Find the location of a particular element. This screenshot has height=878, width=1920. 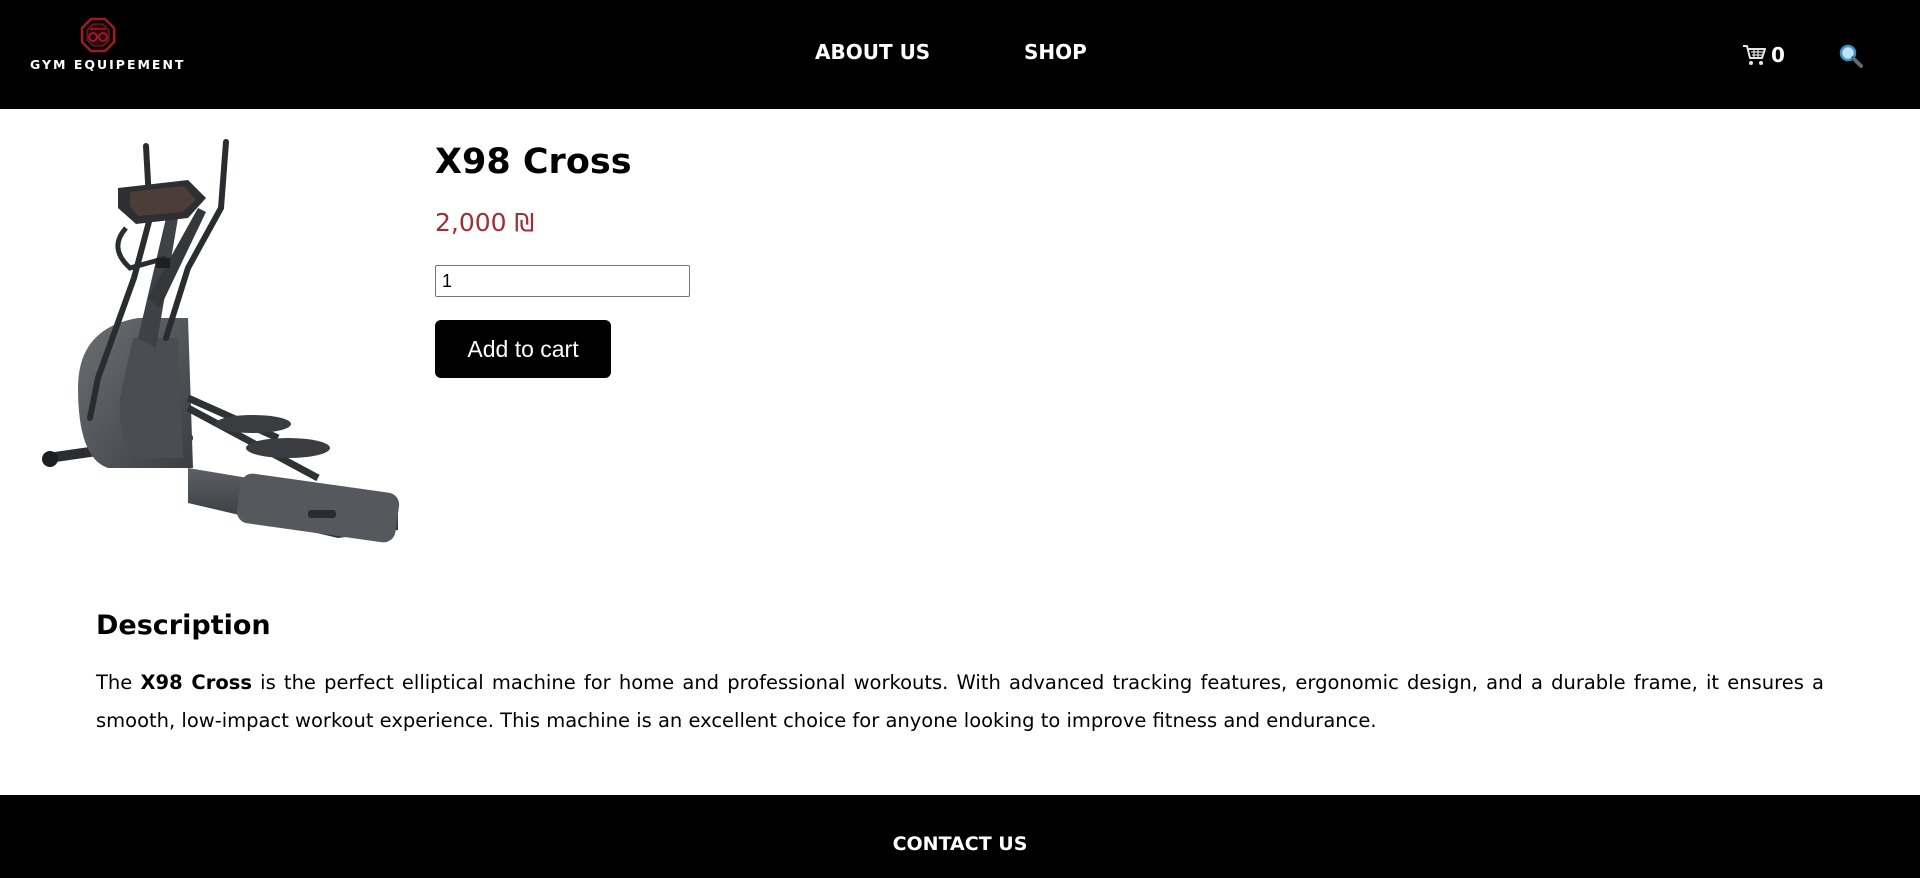

site-logo: GYM EQUIPEMENT is located at coordinates (108, 47).